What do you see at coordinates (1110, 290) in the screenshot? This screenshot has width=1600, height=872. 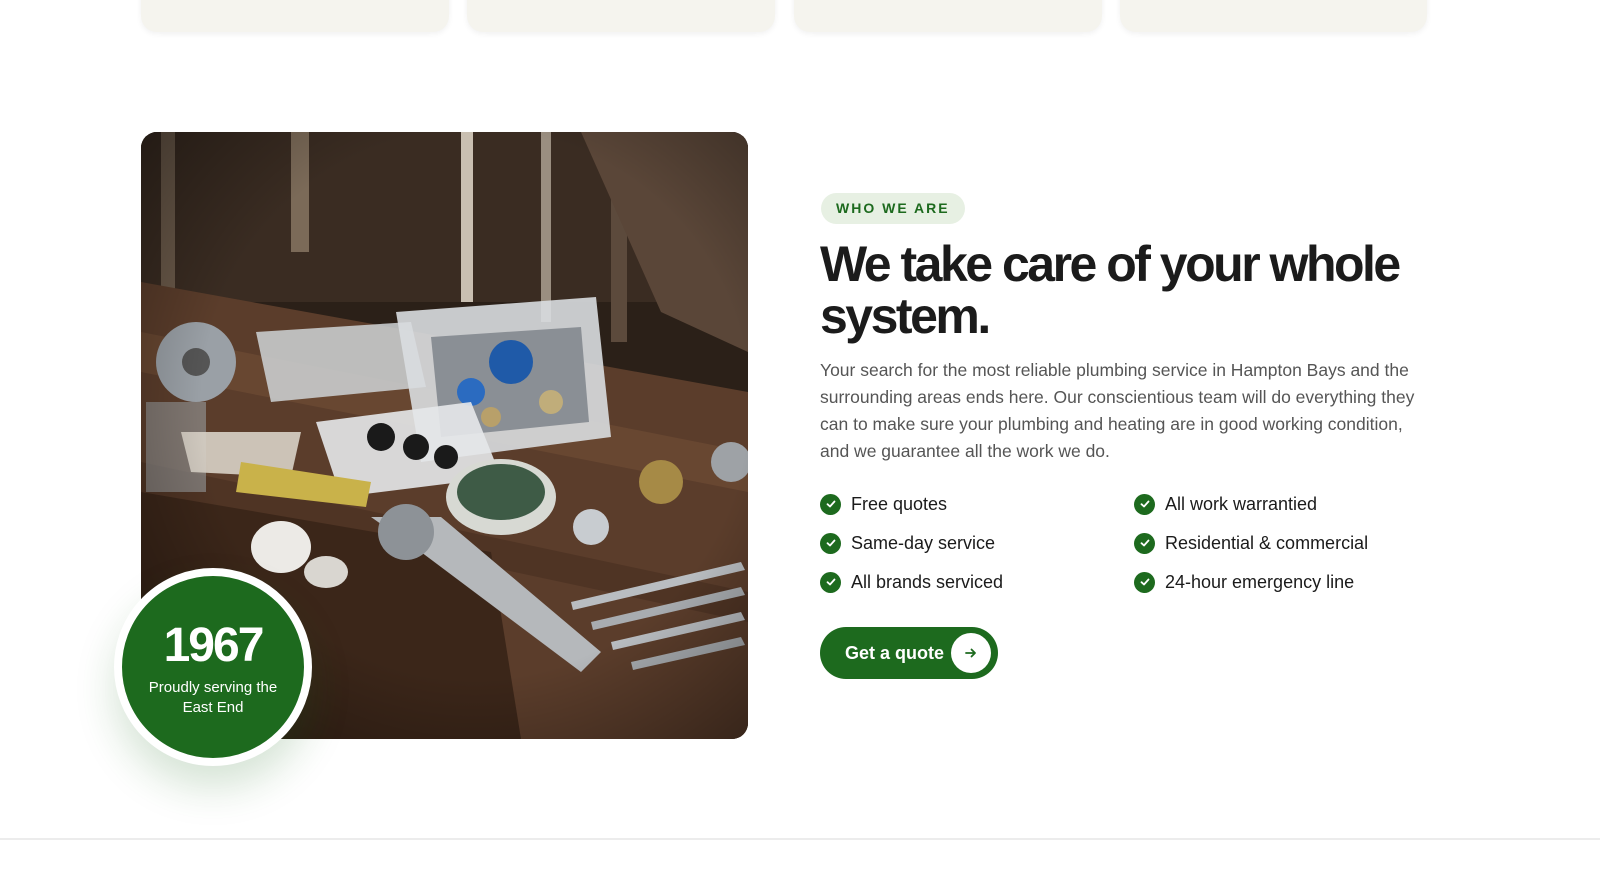 I see `section-headline: We take care of your whole system.` at bounding box center [1110, 290].